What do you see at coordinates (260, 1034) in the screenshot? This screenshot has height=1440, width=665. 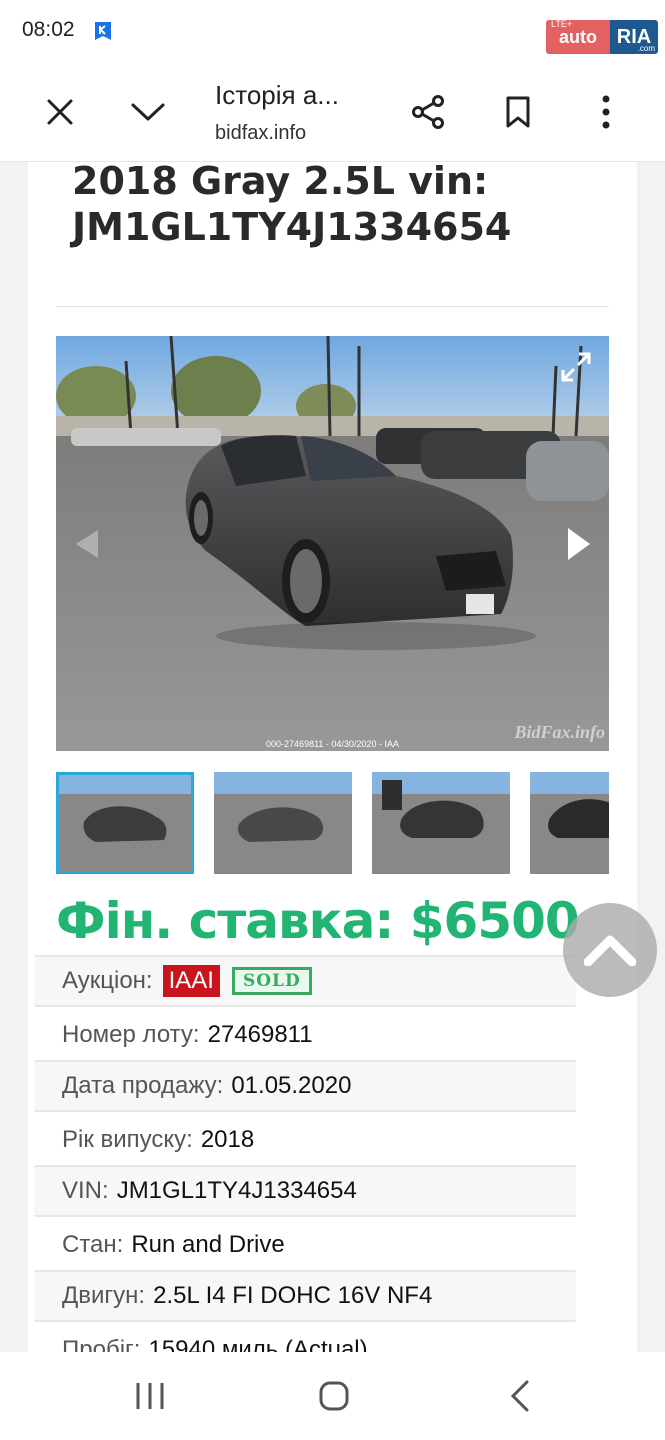 I see `lot-number-value: 27469811` at bounding box center [260, 1034].